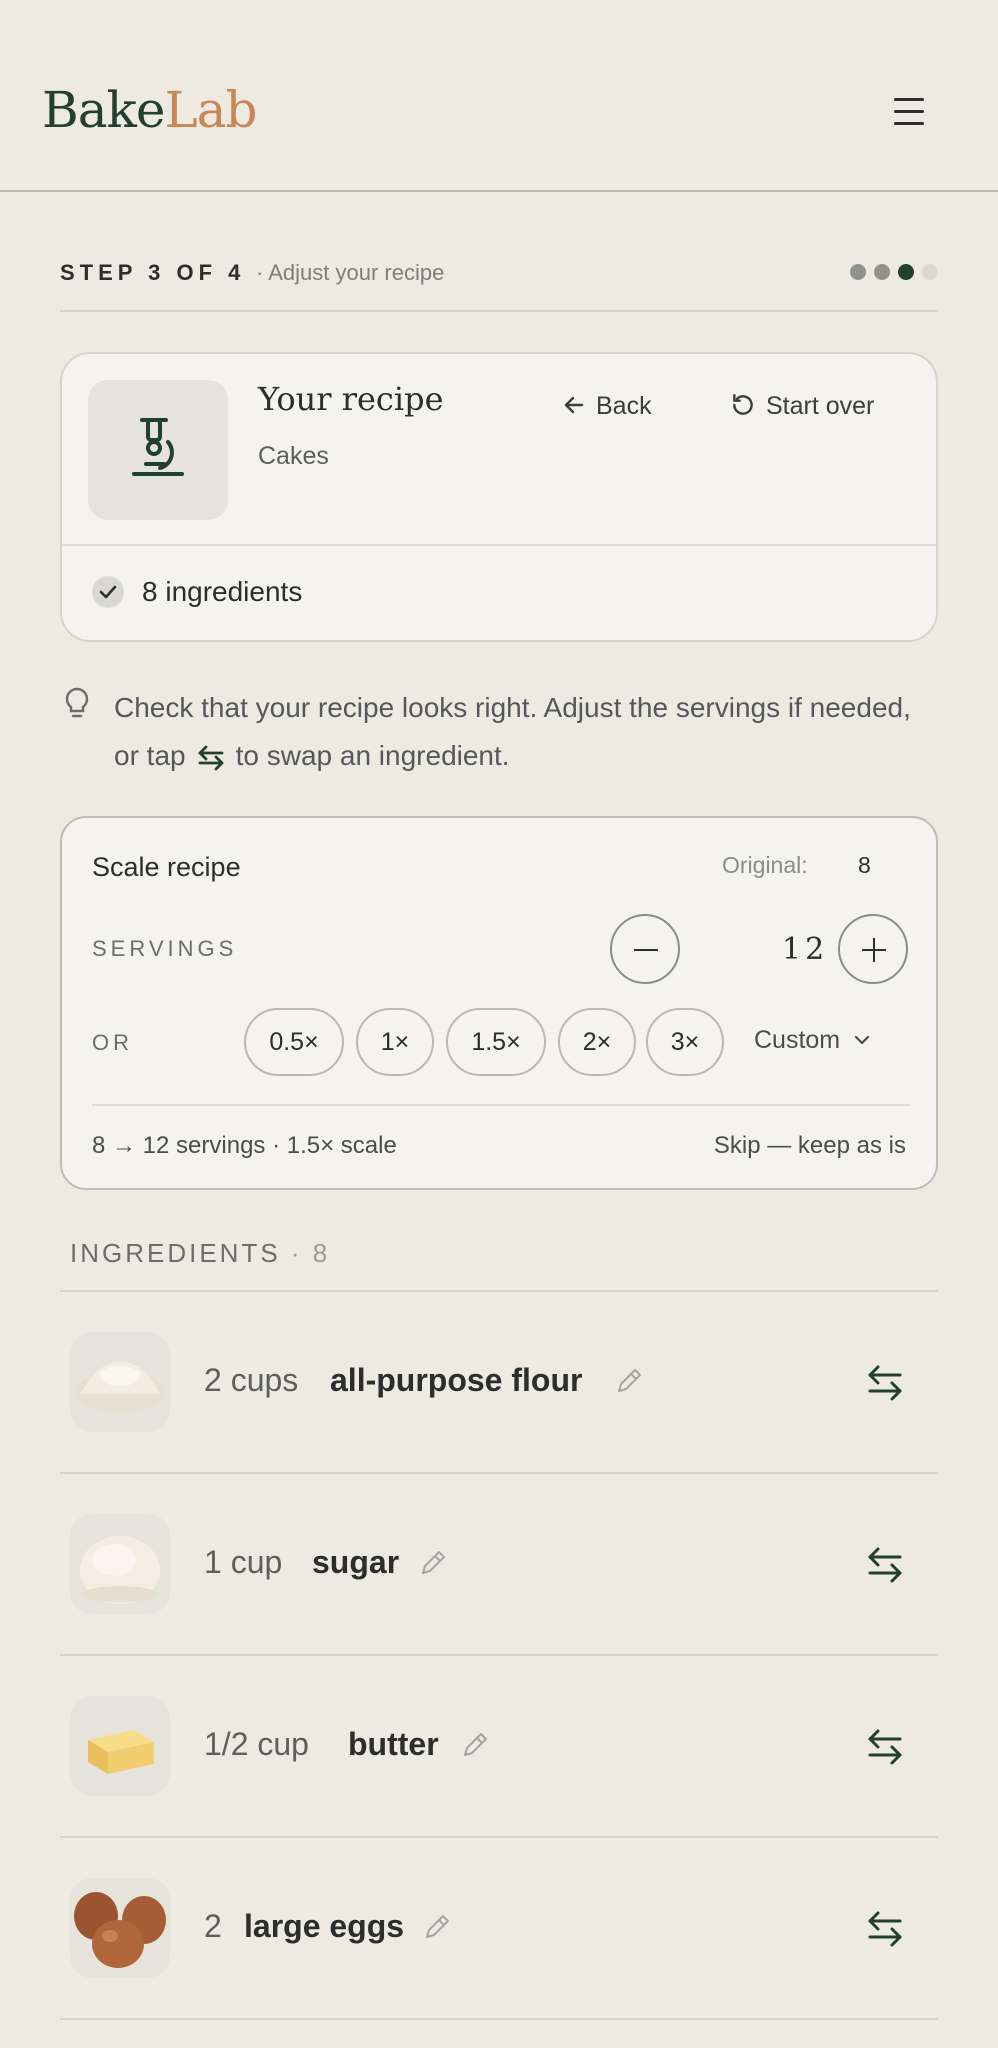  I want to click on microscope-icon, so click(158, 447).